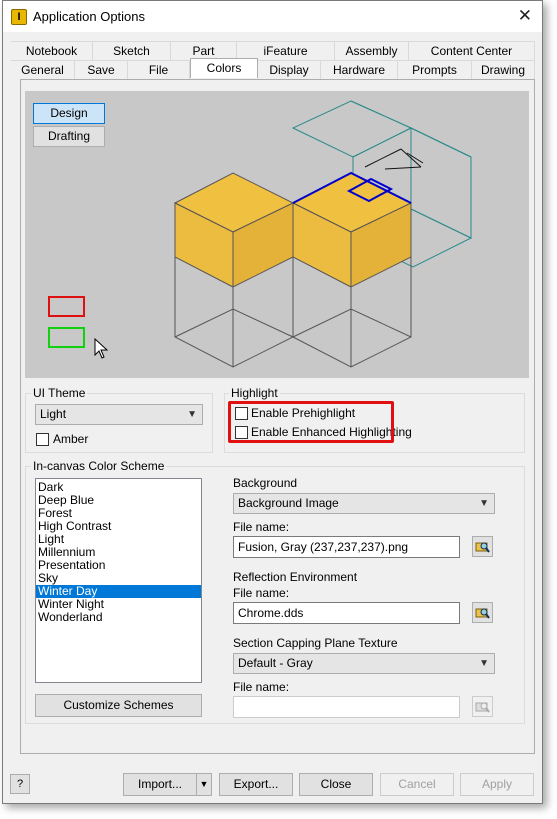 This screenshot has width=557, height=819. What do you see at coordinates (289, 69) in the screenshot?
I see `tab-display: Display` at bounding box center [289, 69].